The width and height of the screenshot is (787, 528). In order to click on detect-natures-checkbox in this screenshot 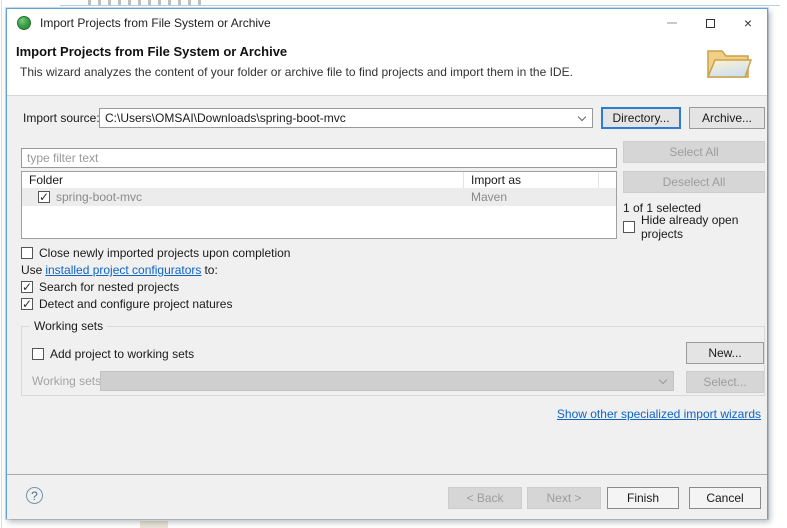, I will do `click(27, 304)`.